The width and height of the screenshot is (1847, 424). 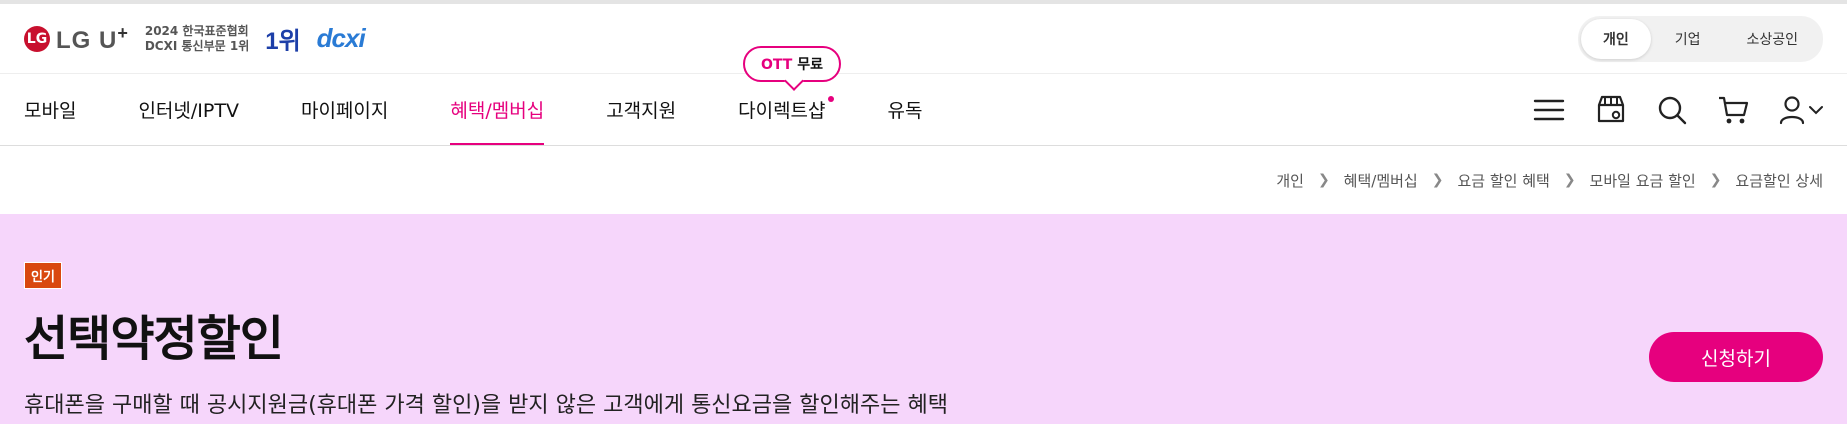 I want to click on utility-icons, so click(x=1678, y=109).